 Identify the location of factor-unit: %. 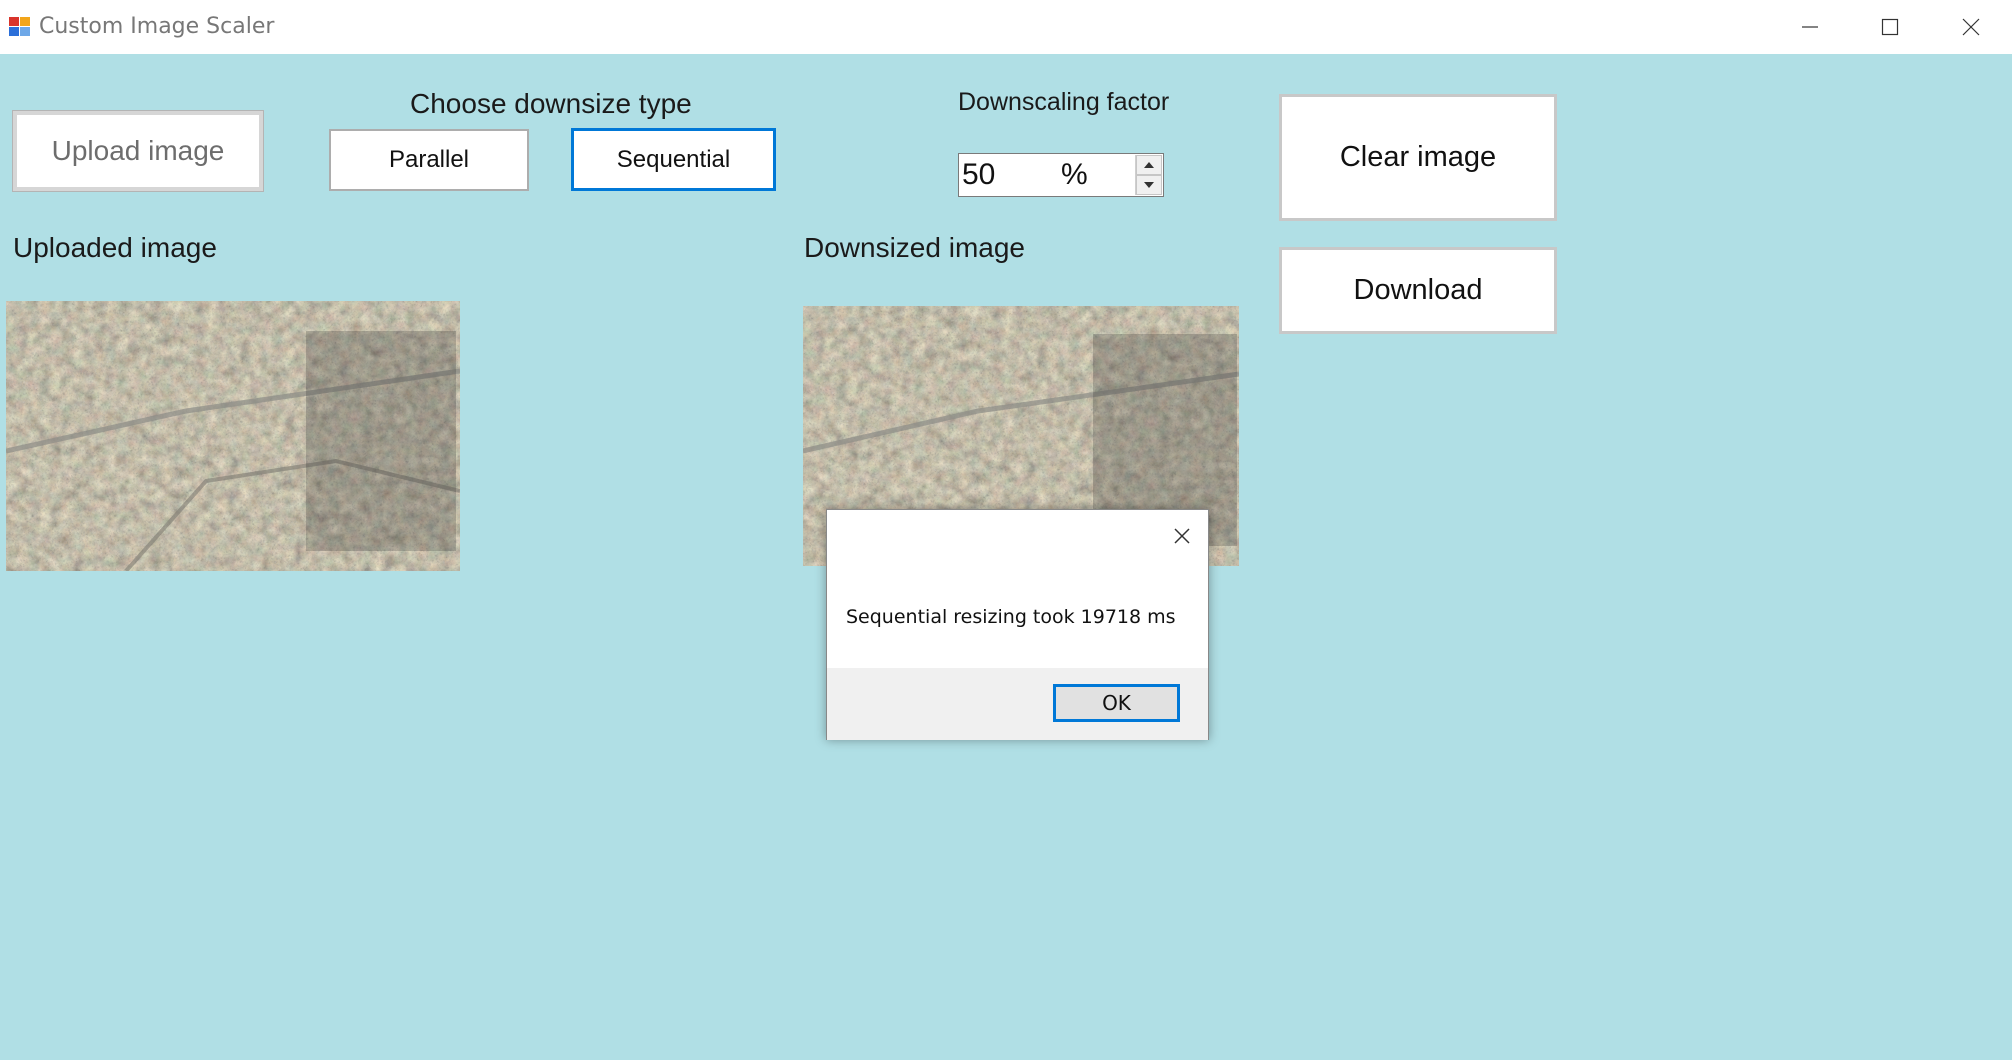
(1074, 174).